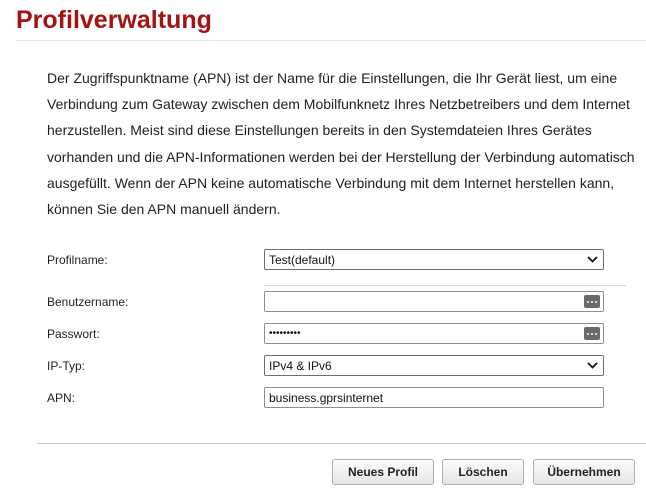 This screenshot has width=646, height=493. Describe the element at coordinates (300, 365) in the screenshot. I see `ip-type-value: IPv4 & IPv6` at that location.